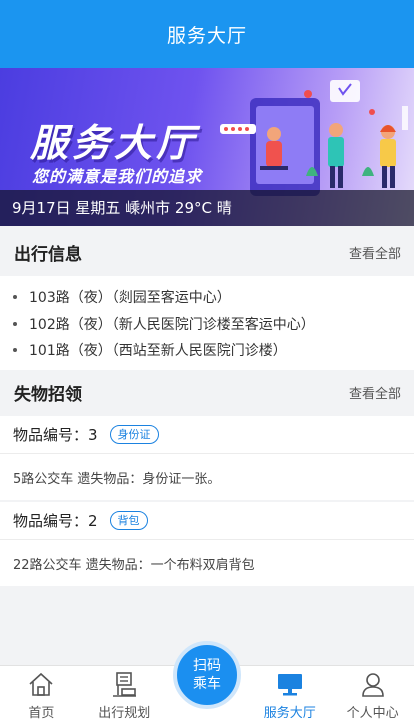 This screenshot has width=414, height=723. Describe the element at coordinates (41, 713) in the screenshot. I see `tab-home-label: 首页` at that location.